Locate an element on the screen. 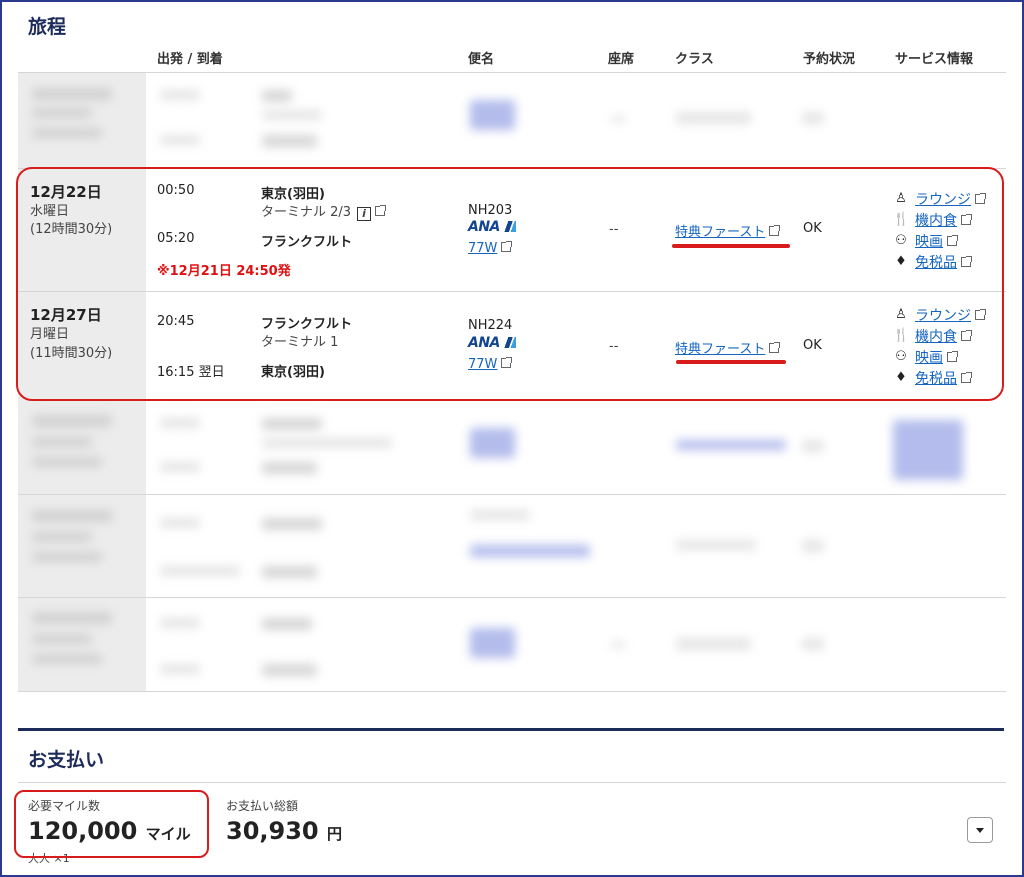  payment-section-divider is located at coordinates (511, 729).